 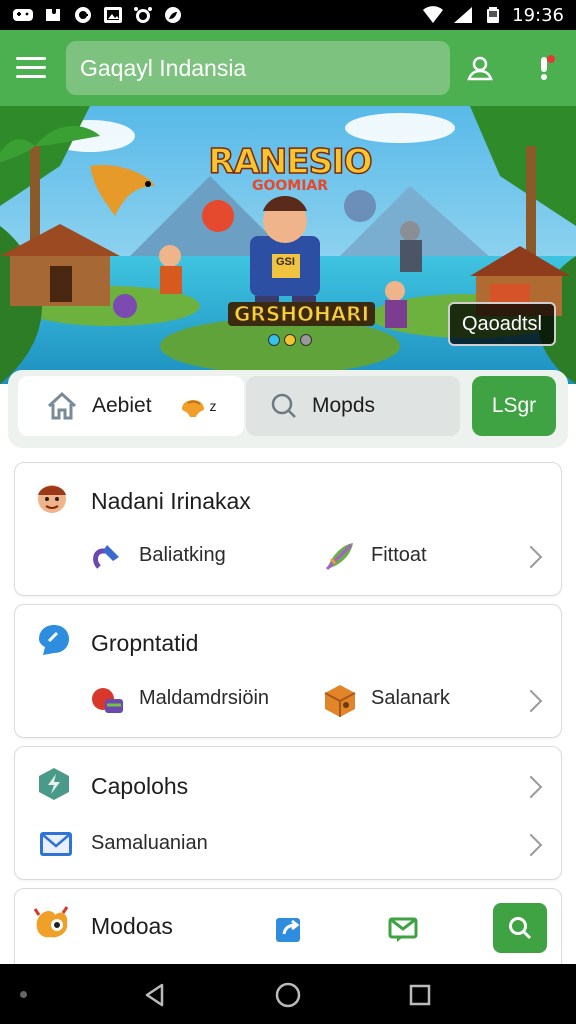 I want to click on person-outline-icon, so click(x=480, y=68).